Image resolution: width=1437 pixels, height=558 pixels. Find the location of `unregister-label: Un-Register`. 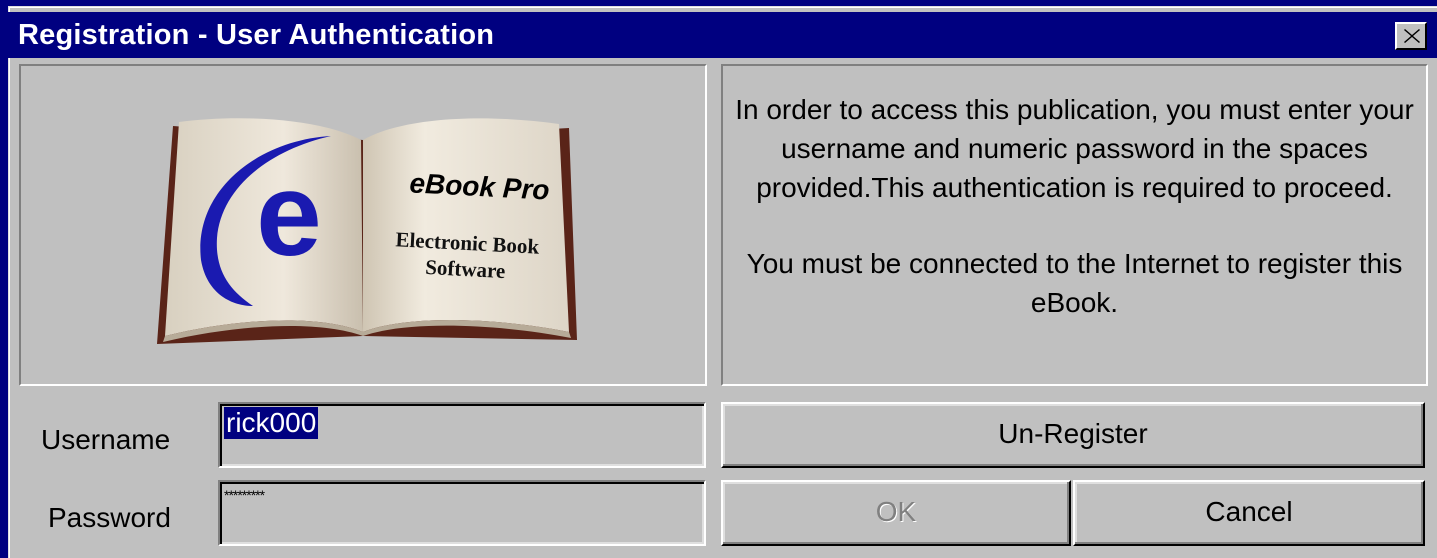

unregister-label: Un-Register is located at coordinates (1073, 433).